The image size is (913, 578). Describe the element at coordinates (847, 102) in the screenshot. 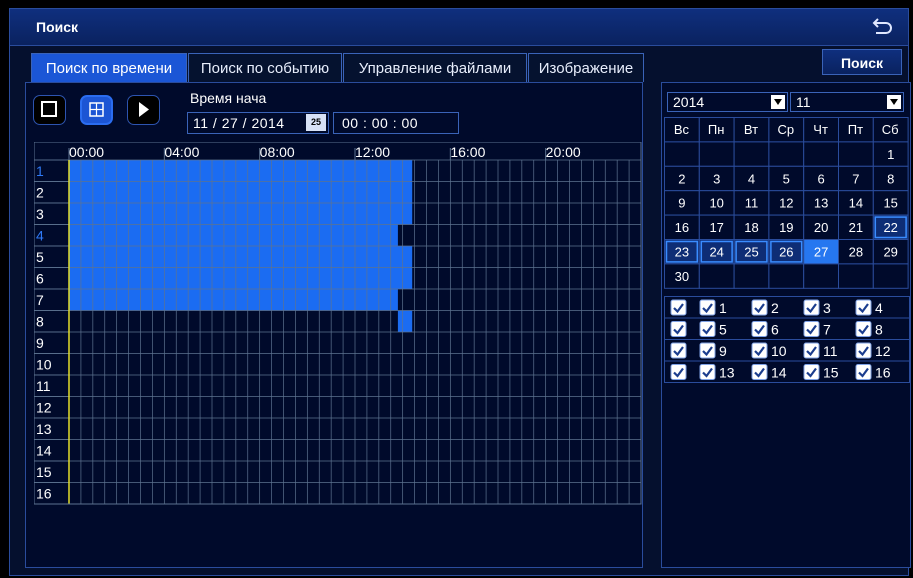

I see `month-select: 11` at that location.